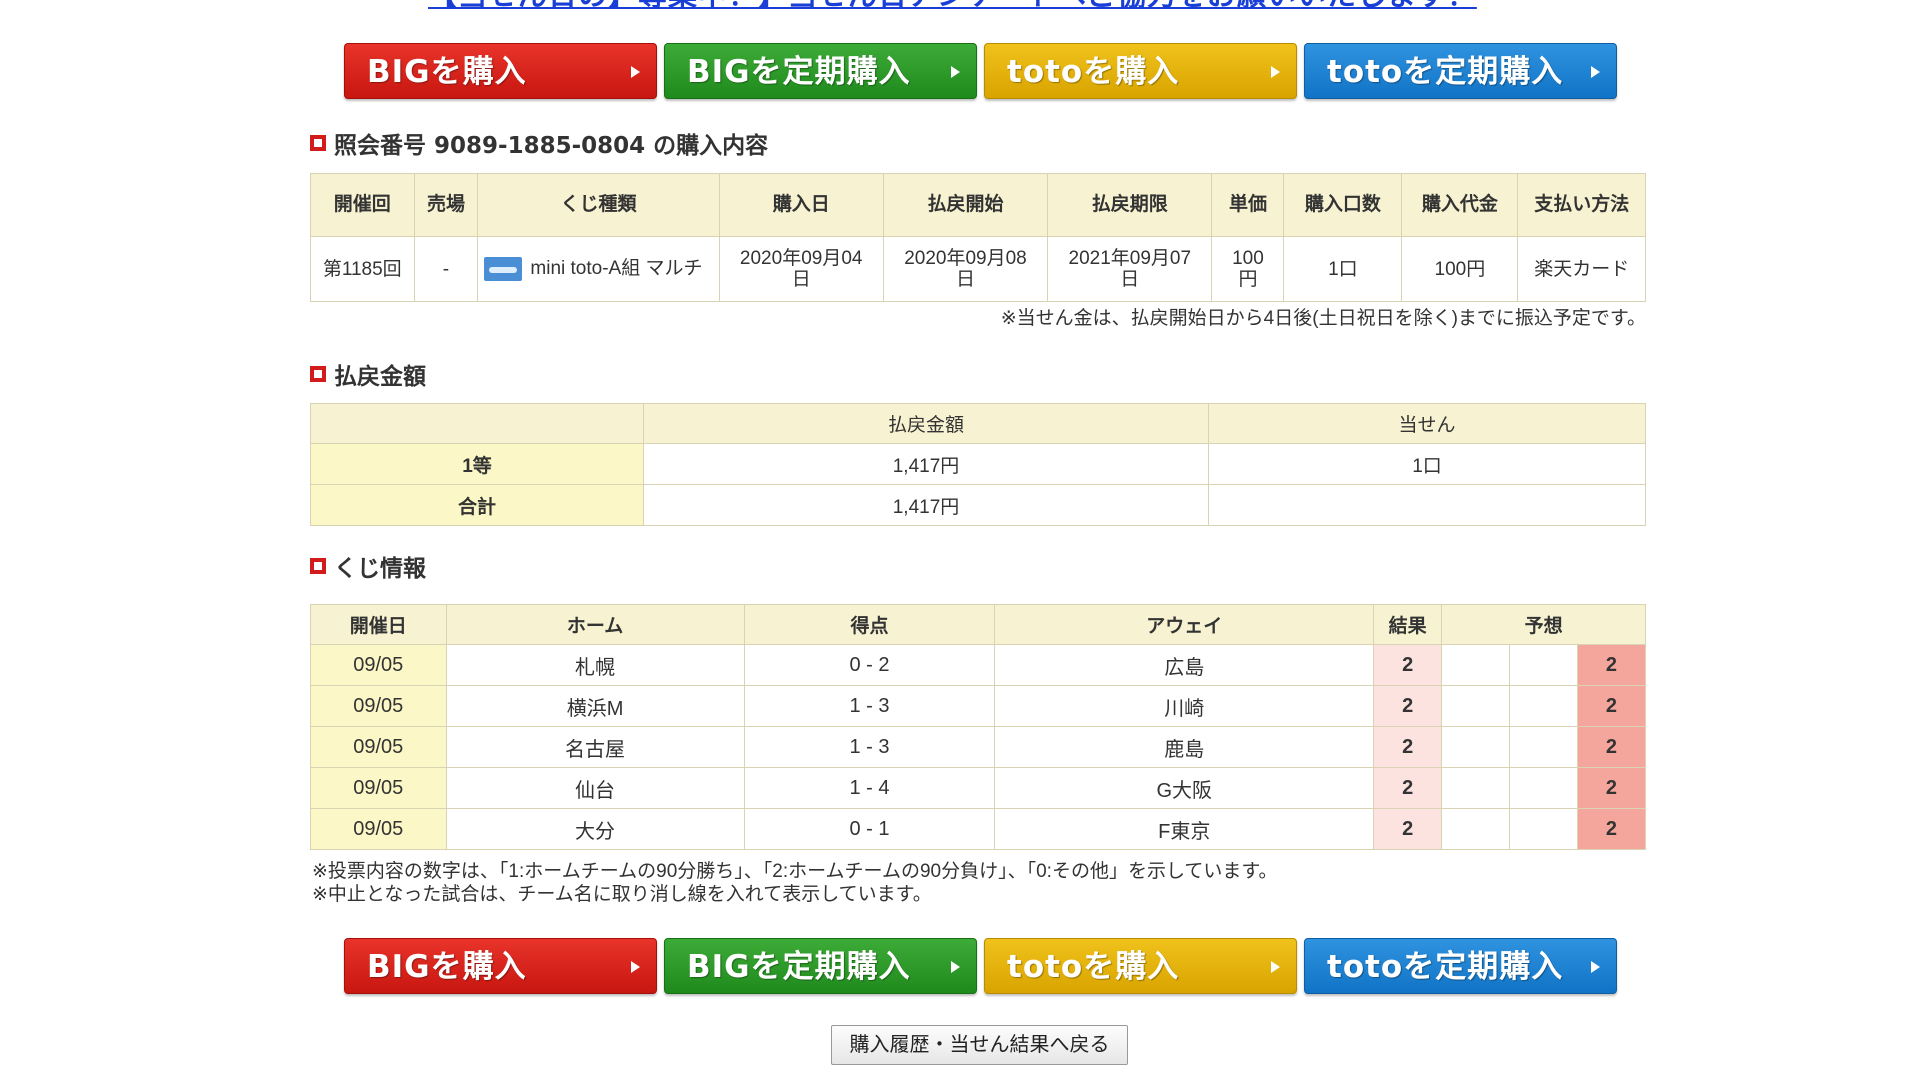  I want to click on payout-heading: 払戻金額, so click(368, 374).